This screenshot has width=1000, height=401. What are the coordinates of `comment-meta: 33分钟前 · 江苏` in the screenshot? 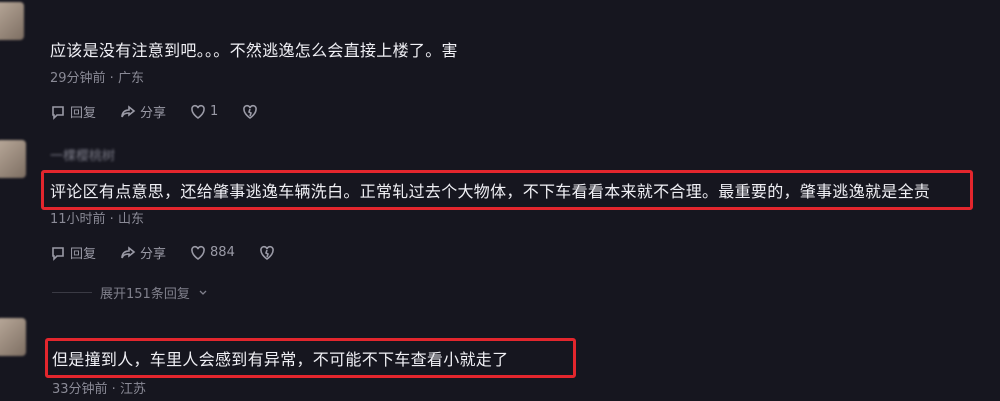 It's located at (99, 389).